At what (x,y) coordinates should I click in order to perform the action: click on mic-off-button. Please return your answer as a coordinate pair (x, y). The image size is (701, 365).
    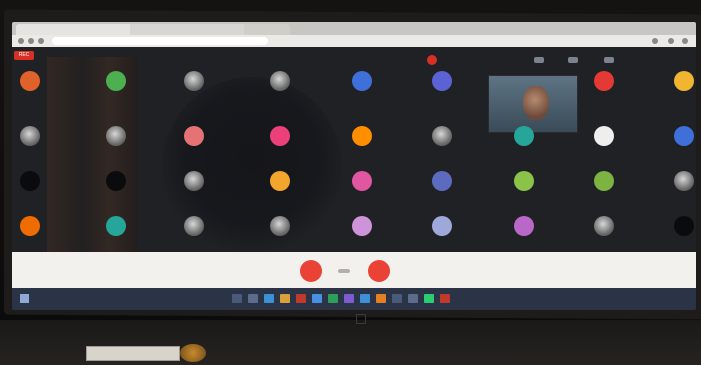
    Looking at the image, I should click on (311, 271).